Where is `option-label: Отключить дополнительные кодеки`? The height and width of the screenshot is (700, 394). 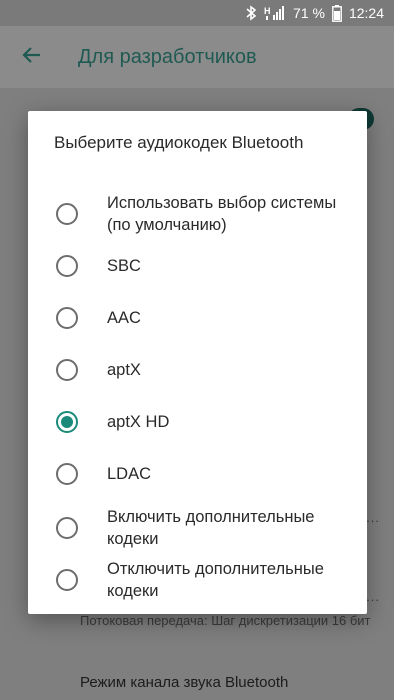 option-label: Отключить дополнительные кодеки is located at coordinates (215, 580).